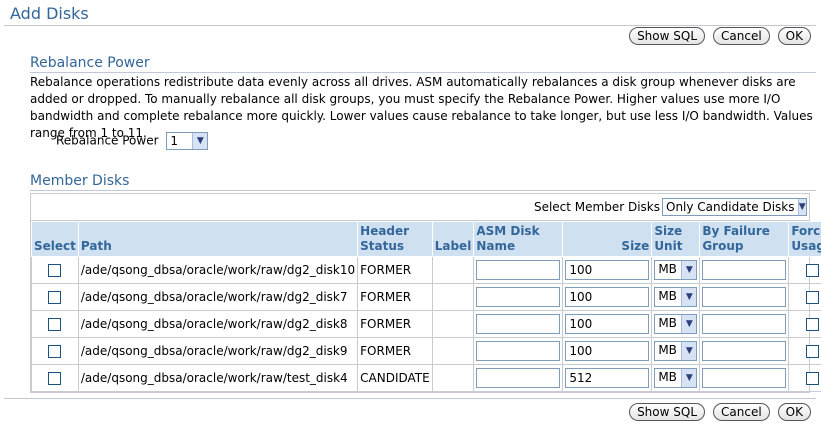 The width and height of the screenshot is (821, 432). Describe the element at coordinates (410, 398) in the screenshot. I see `bottom-divider` at that location.